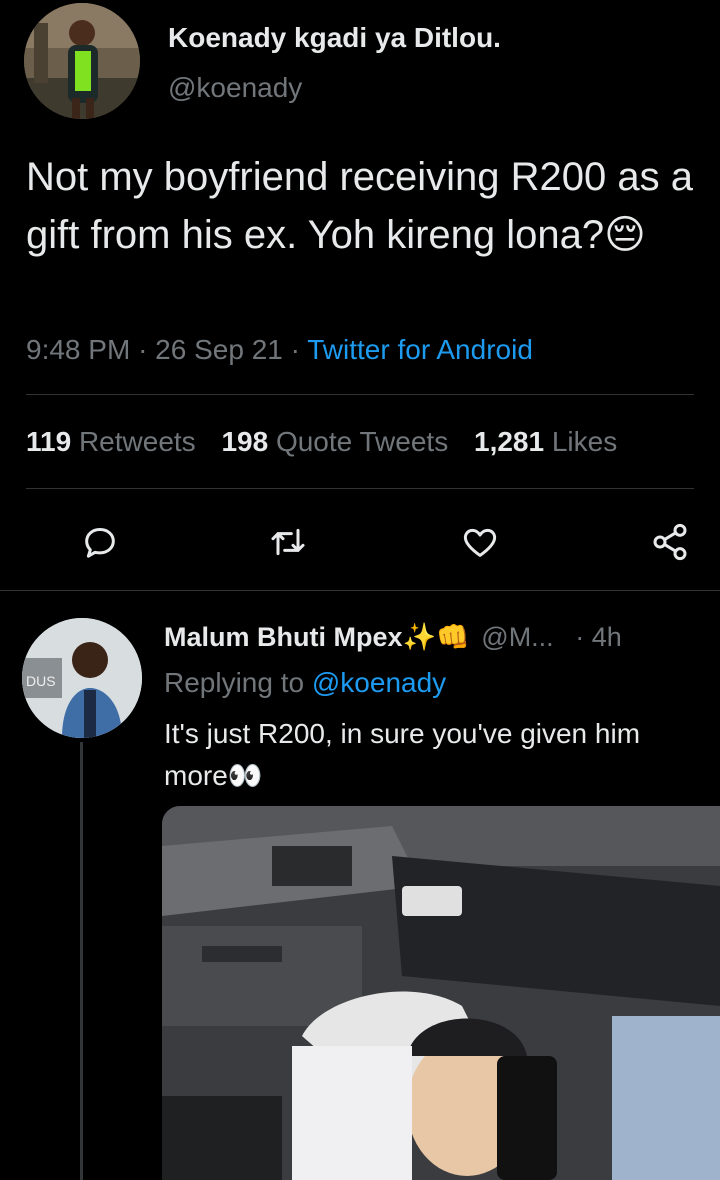 Image resolution: width=720 pixels, height=1180 pixels. Describe the element at coordinates (78, 349) in the screenshot. I see `tweet-time: 9:48 PM` at that location.